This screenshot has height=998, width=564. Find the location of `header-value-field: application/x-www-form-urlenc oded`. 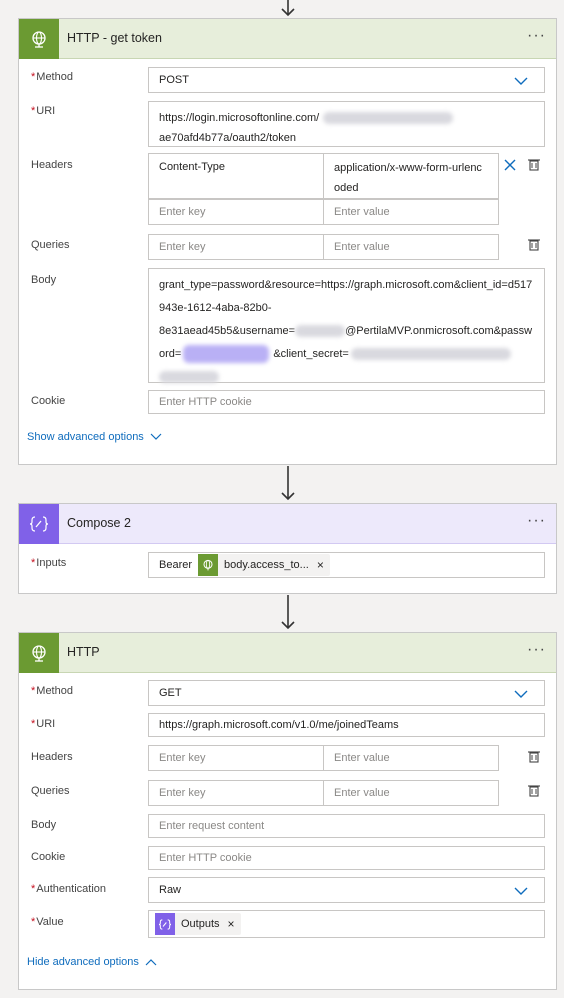

header-value-field: application/x-www-form-urlenc oded is located at coordinates (411, 176).